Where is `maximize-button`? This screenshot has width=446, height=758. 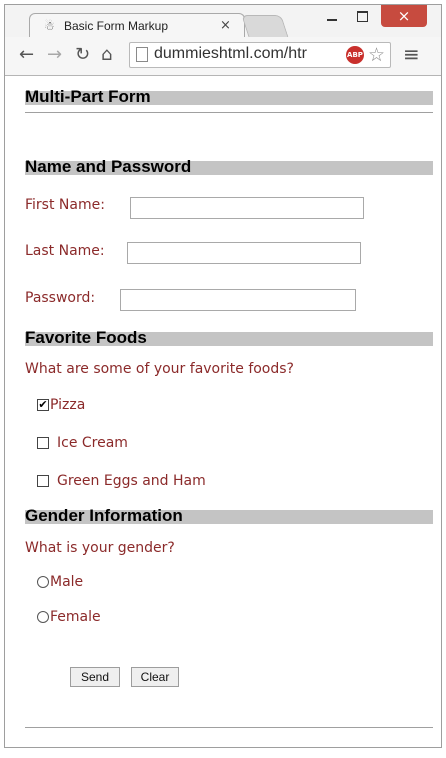 maximize-button is located at coordinates (362, 16).